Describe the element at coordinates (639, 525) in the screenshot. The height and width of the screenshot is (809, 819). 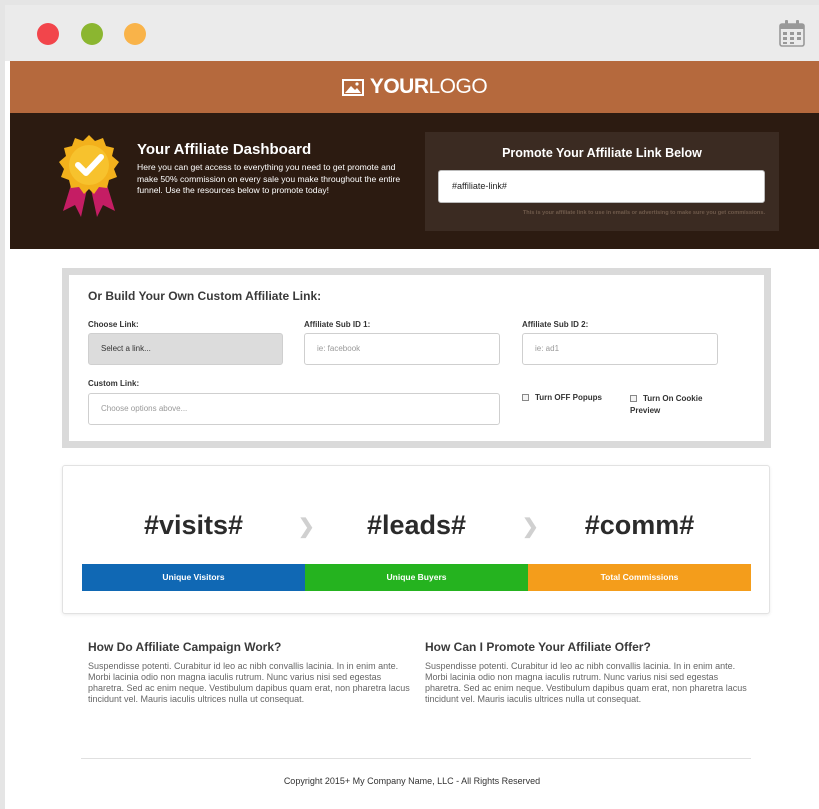
I see `commissions-value: #comm#` at that location.